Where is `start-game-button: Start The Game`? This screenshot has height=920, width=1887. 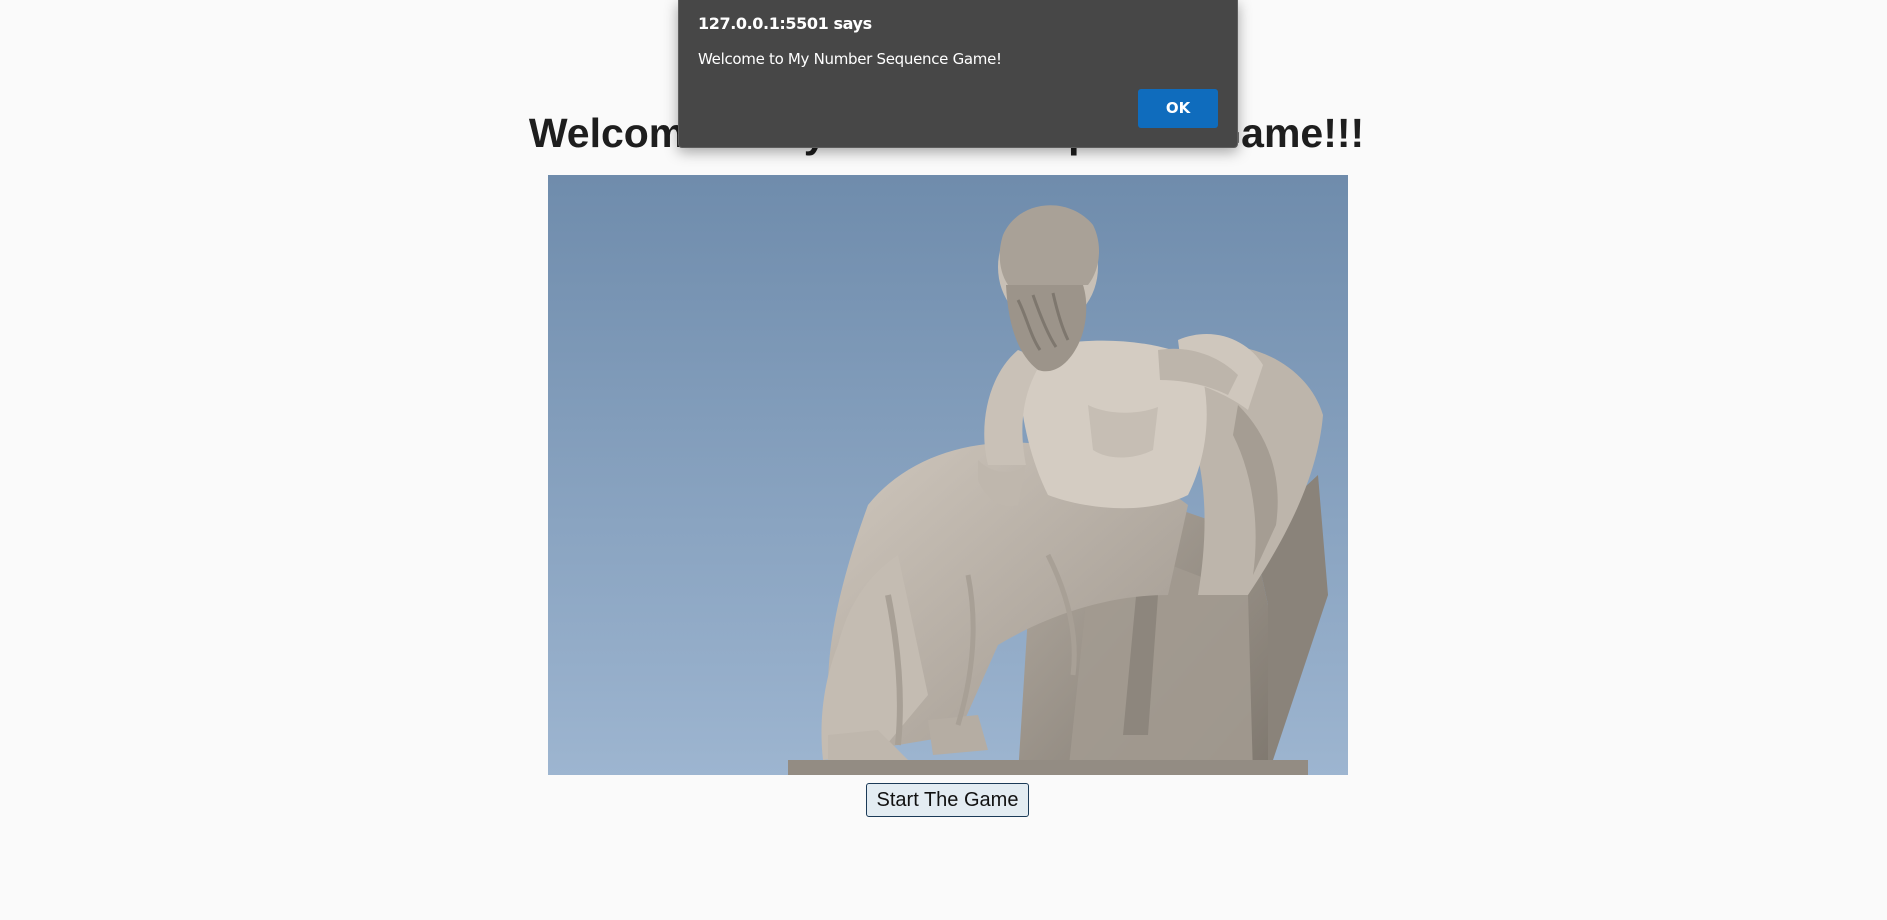
start-game-button: Start The Game is located at coordinates (947, 800).